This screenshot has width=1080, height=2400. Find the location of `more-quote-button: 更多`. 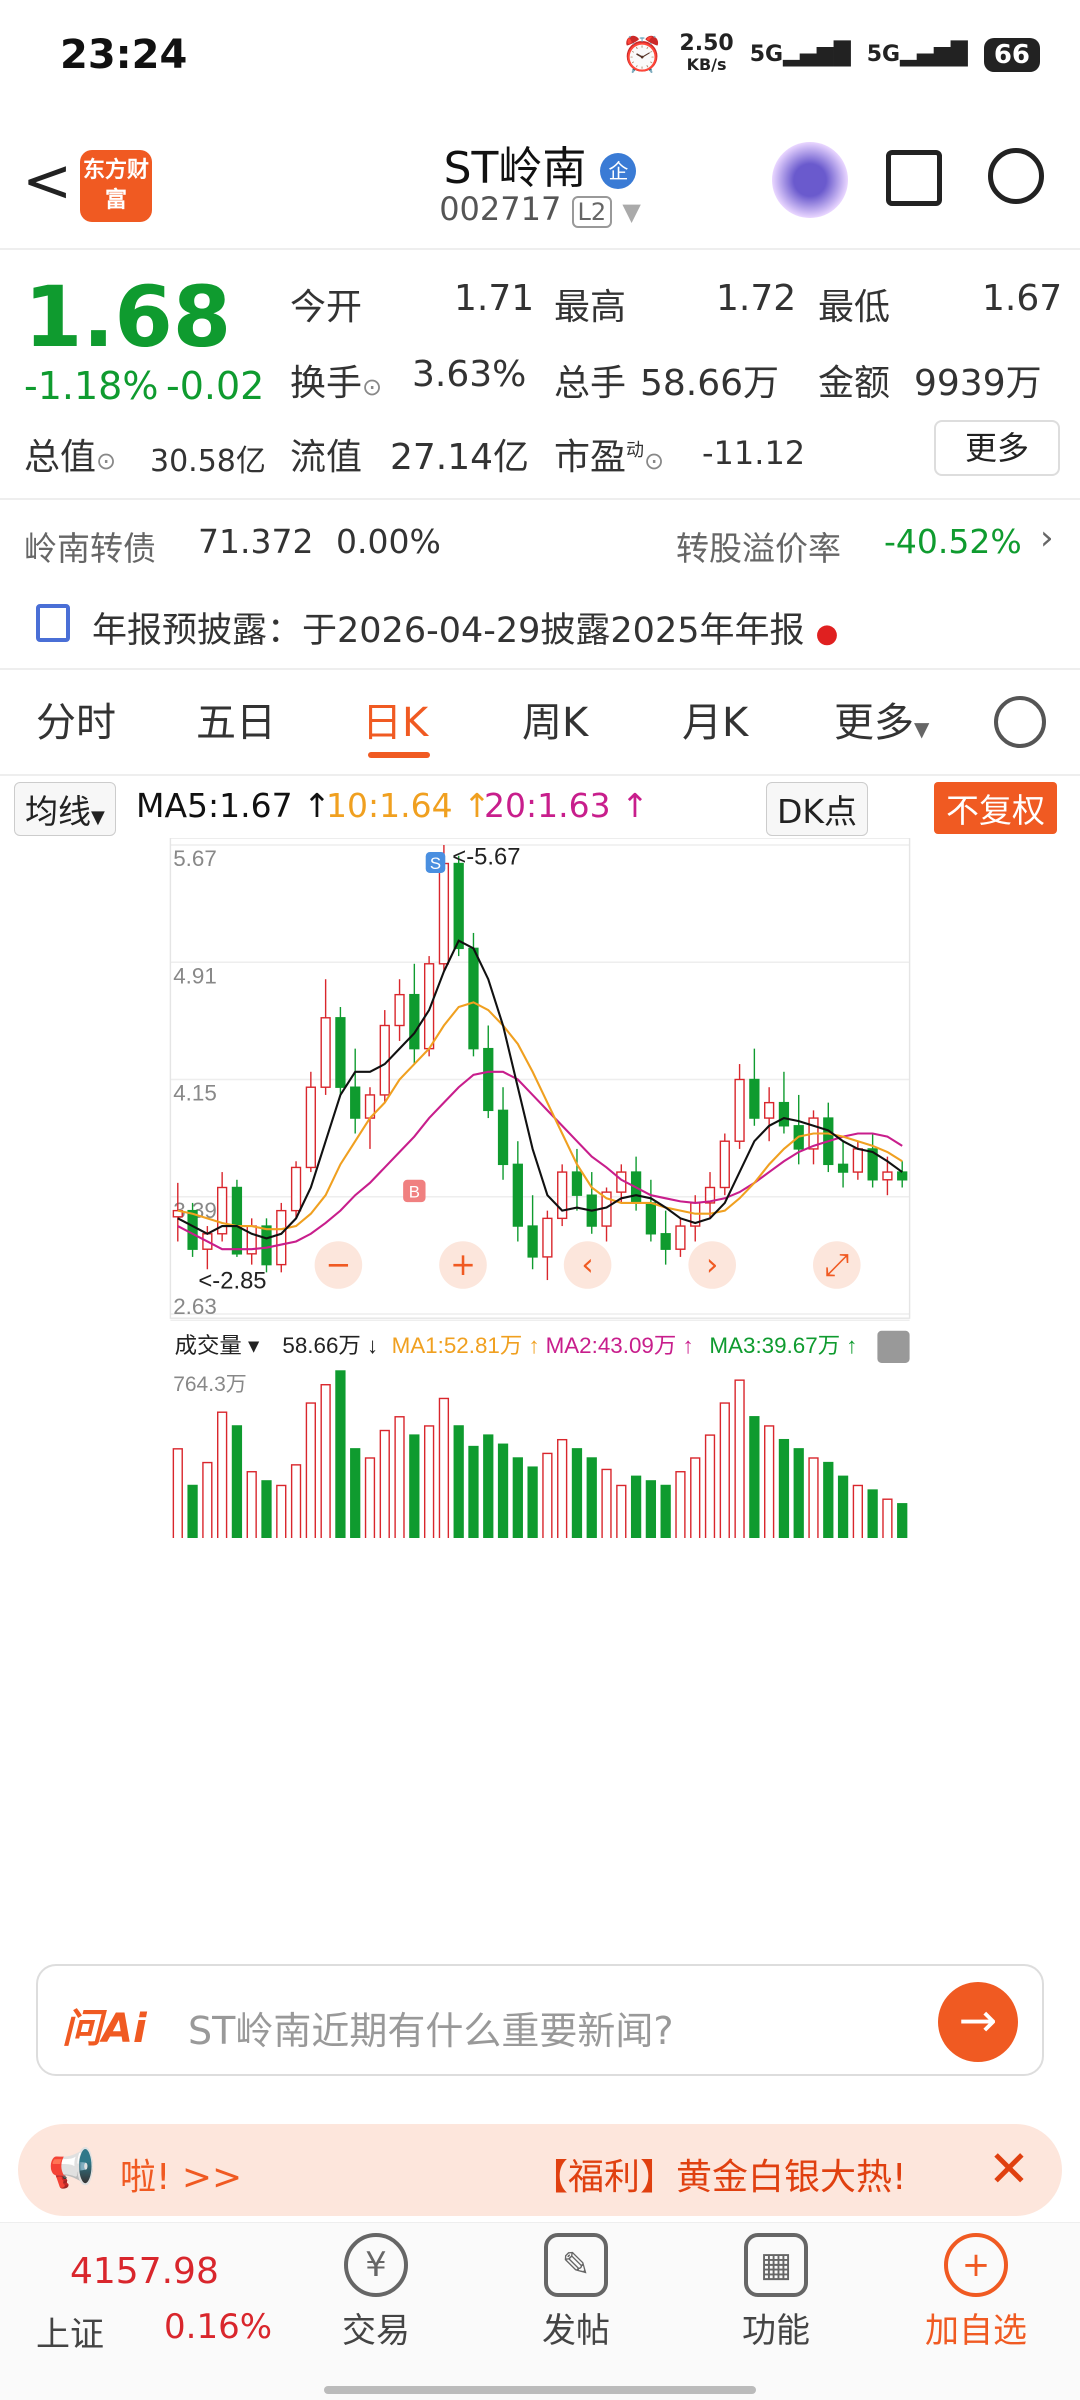

more-quote-button: 更多 is located at coordinates (997, 448).